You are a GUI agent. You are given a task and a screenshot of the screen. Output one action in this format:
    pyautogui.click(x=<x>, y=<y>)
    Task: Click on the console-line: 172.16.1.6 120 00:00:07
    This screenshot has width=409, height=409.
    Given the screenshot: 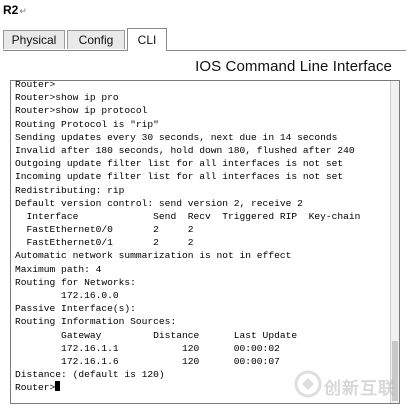 What is the action you would take?
    pyautogui.click(x=147, y=361)
    